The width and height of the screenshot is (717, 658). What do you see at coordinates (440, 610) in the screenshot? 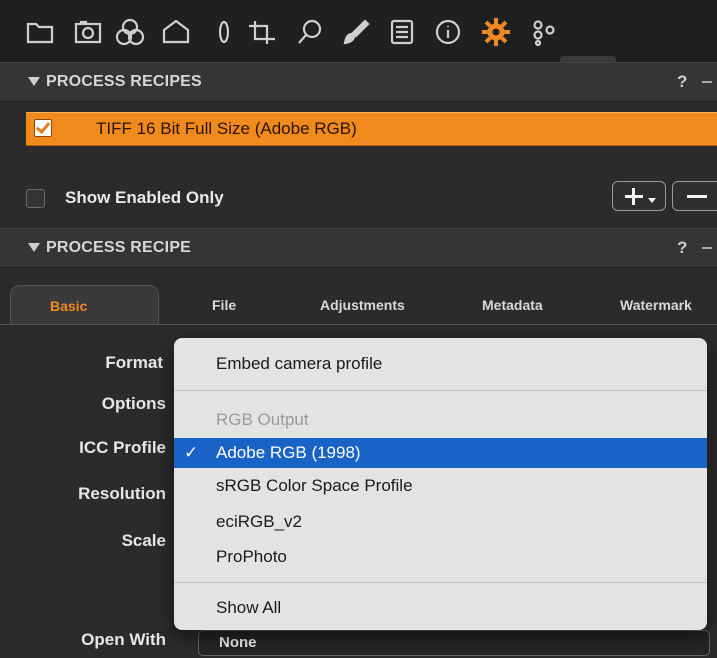
I see `menu-item-show-all: Show All` at bounding box center [440, 610].